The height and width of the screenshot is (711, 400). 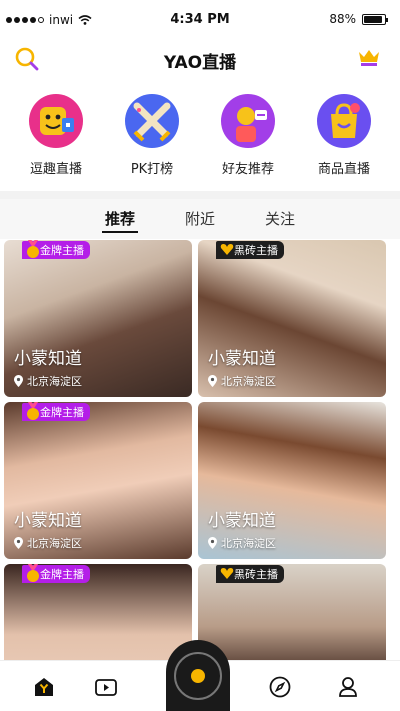 What do you see at coordinates (369, 57) in the screenshot?
I see `crown-icon` at bounding box center [369, 57].